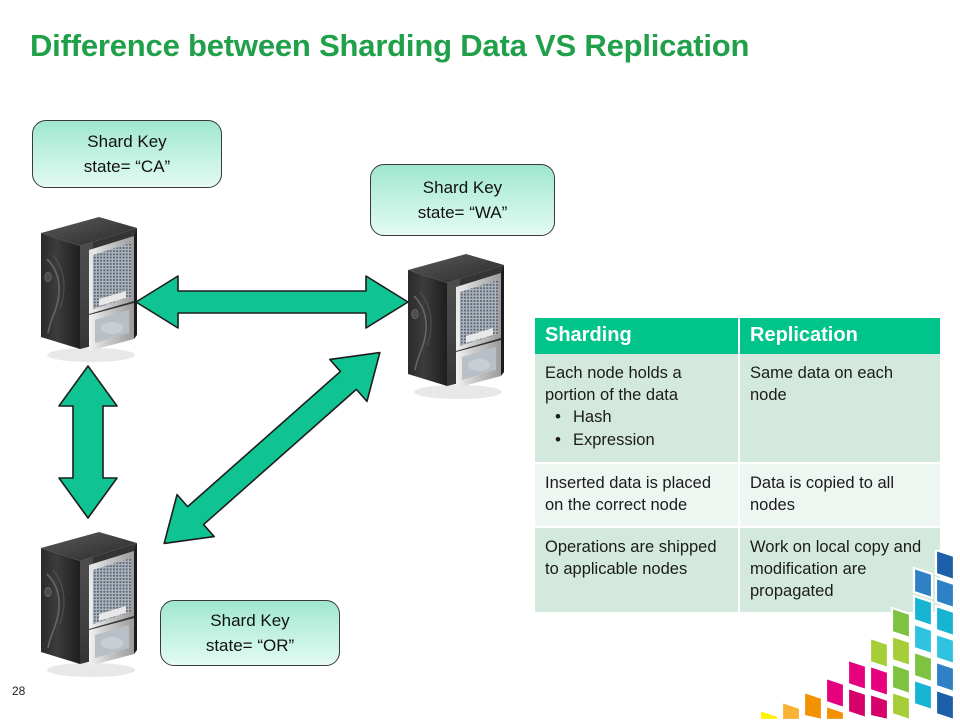 The height and width of the screenshot is (720, 960). I want to click on bullet-item: Expression, so click(642, 440).